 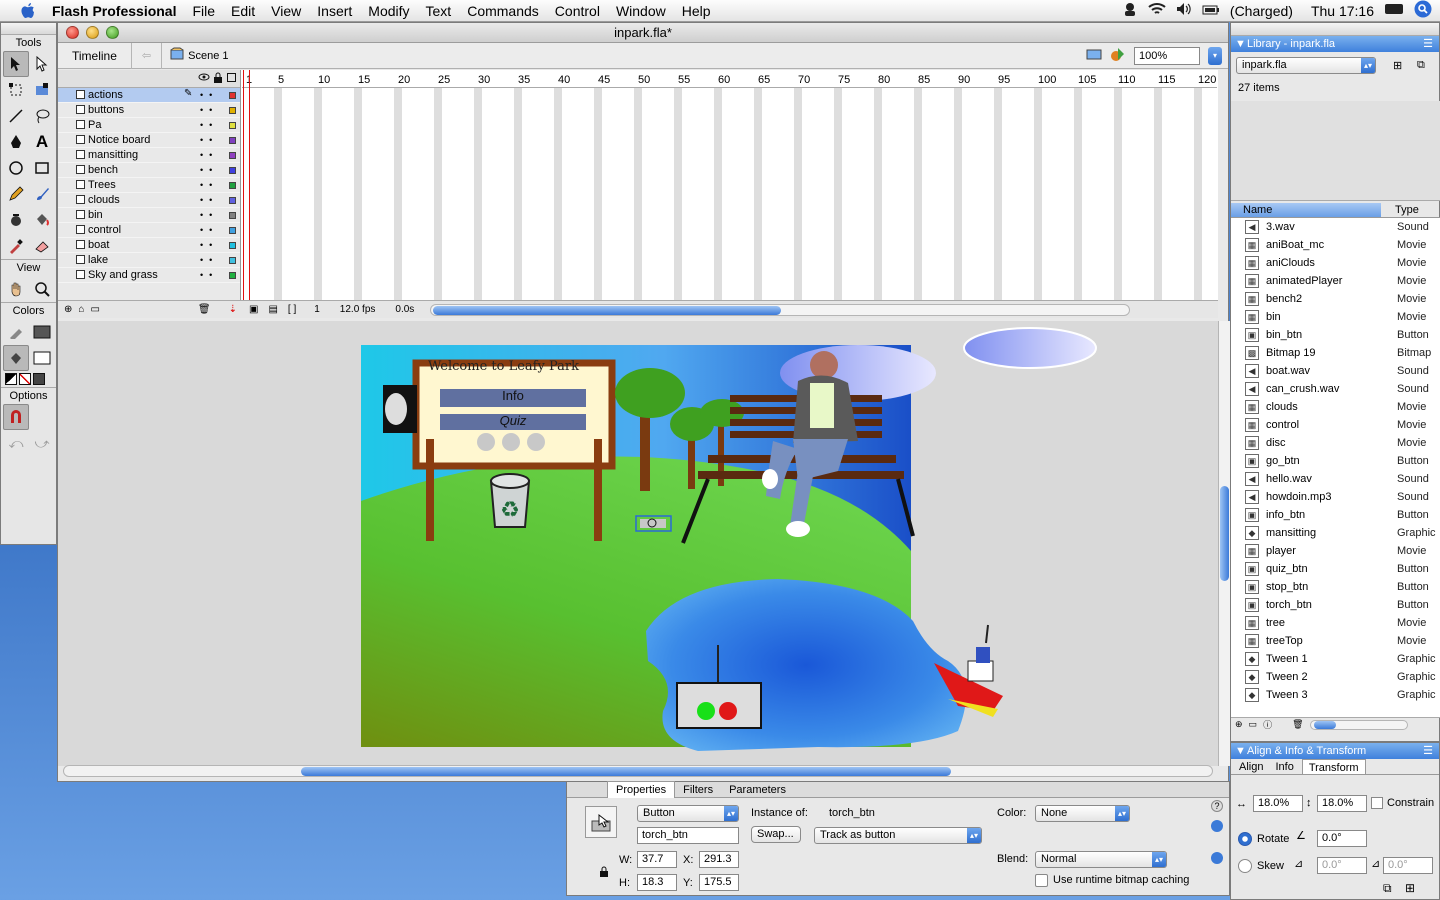 What do you see at coordinates (149, 215) in the screenshot?
I see `layer-row: bin ••` at bounding box center [149, 215].